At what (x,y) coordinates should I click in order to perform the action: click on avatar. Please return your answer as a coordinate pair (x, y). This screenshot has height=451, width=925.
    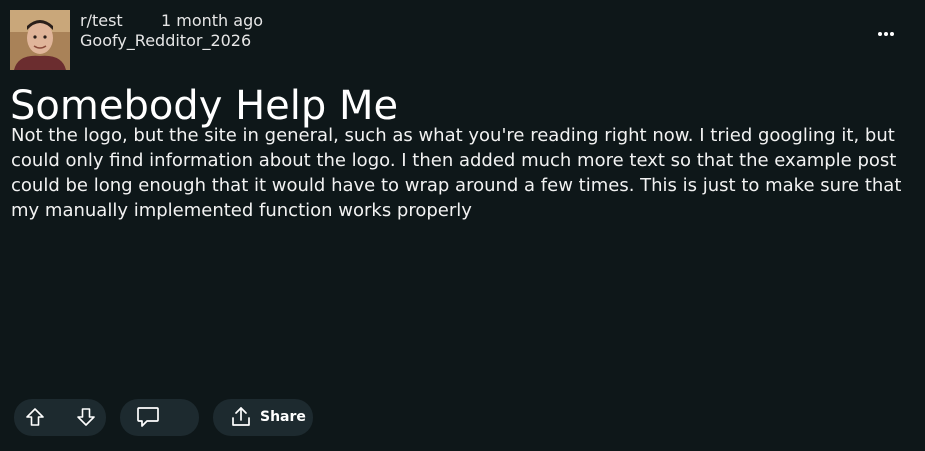
    Looking at the image, I should click on (40, 40).